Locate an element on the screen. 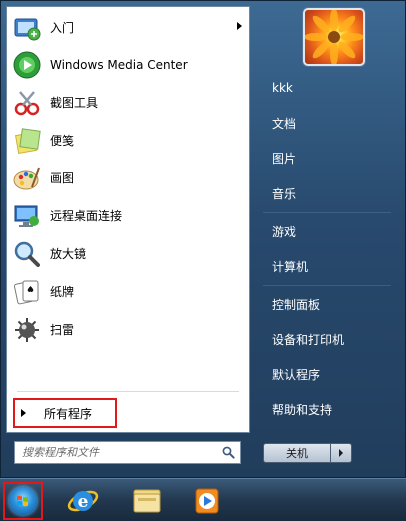 The image size is (406, 521). windows-logo-icon is located at coordinates (23, 501).